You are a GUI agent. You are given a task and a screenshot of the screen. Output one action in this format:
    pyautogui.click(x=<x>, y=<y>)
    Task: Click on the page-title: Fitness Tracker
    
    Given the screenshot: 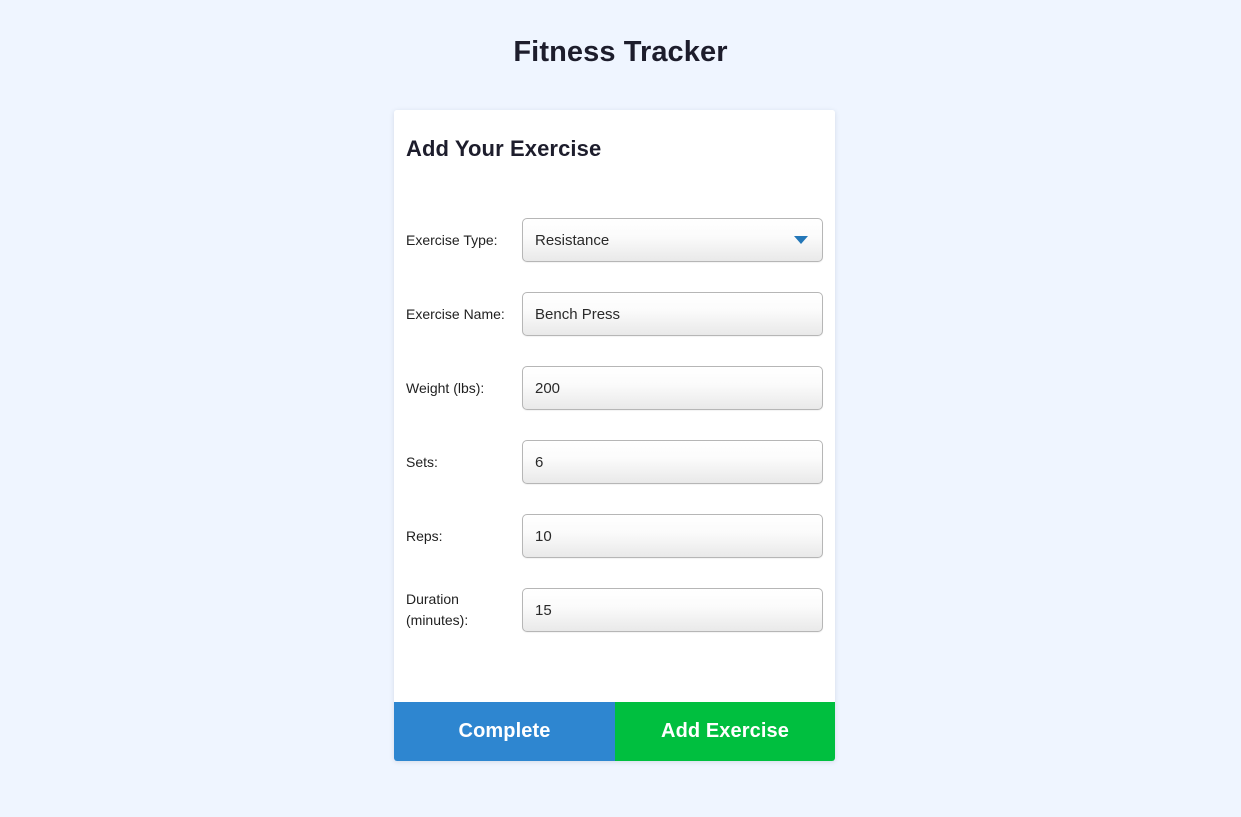 What is the action you would take?
    pyautogui.click(x=620, y=52)
    